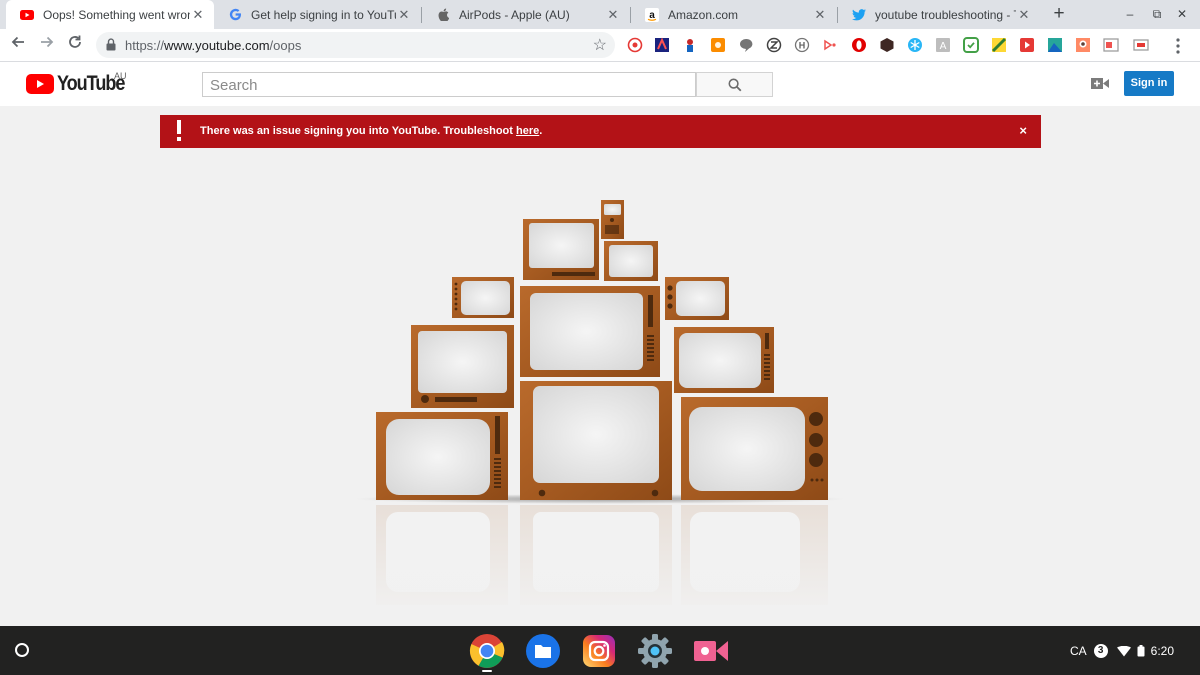  Describe the element at coordinates (1157, 14) in the screenshot. I see `restore-window-icon: ⧉` at that location.